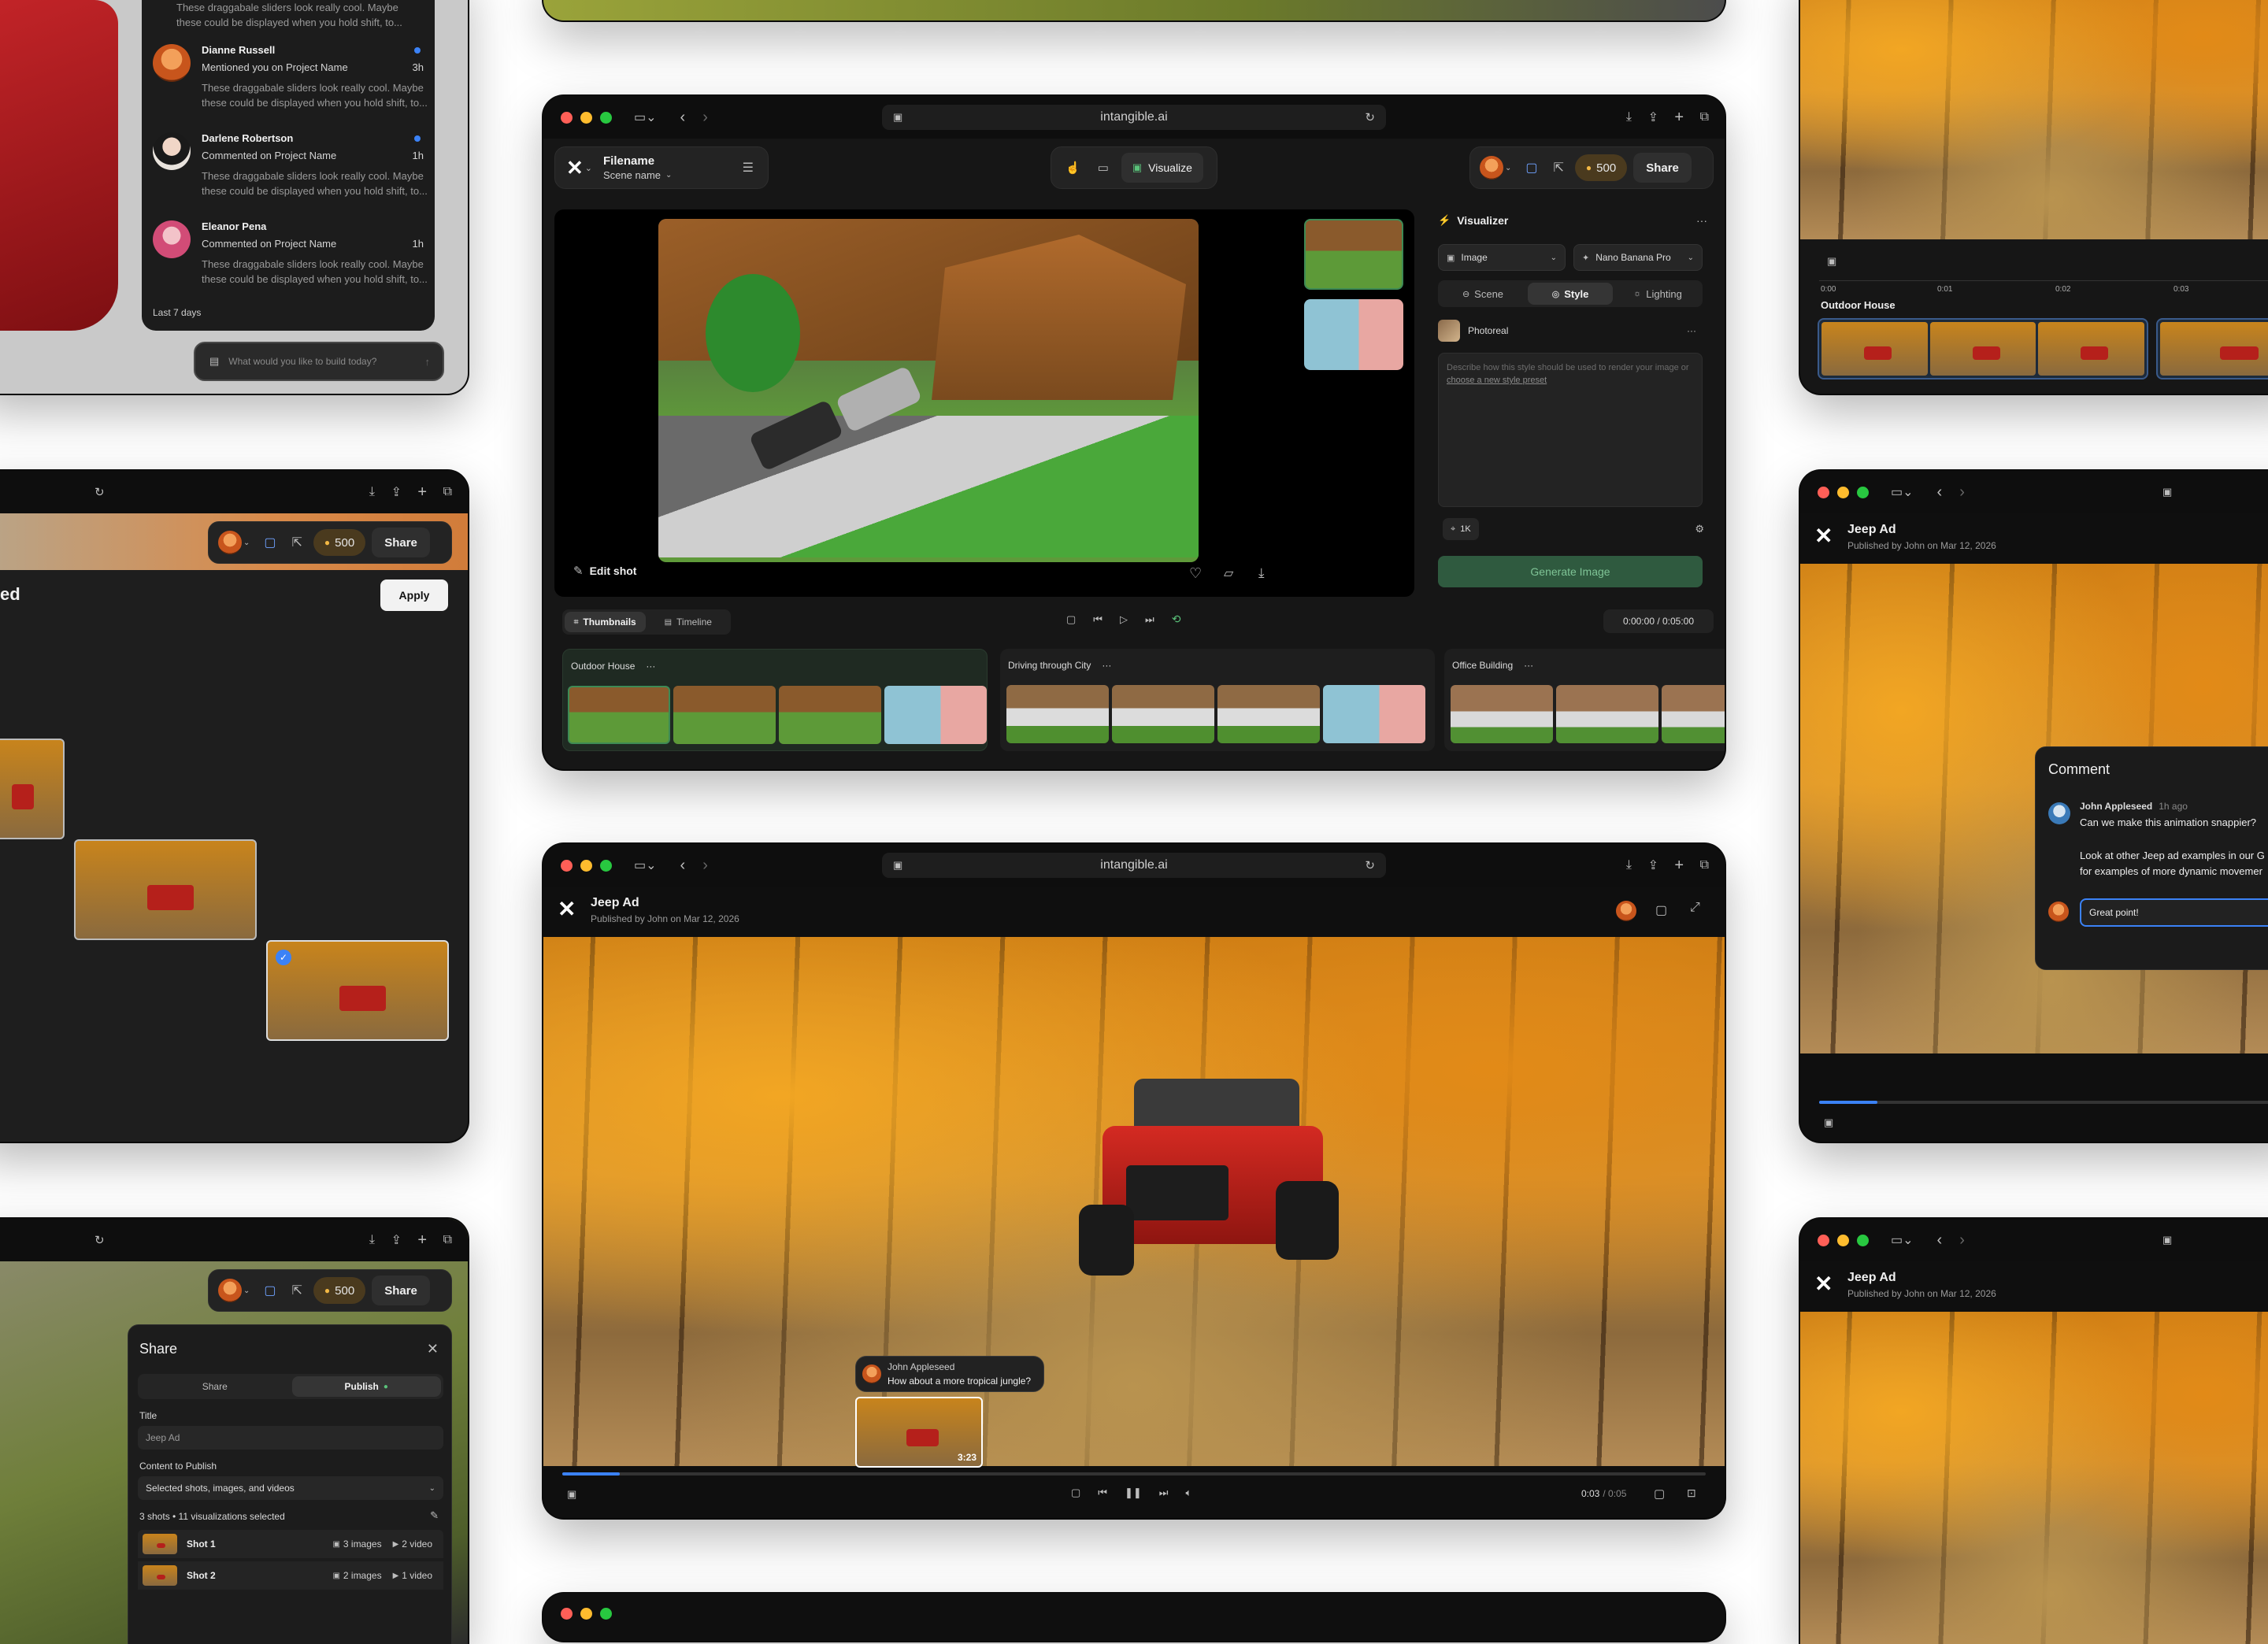  What do you see at coordinates (632, 175) in the screenshot?
I see `scene-name: Scene name` at bounding box center [632, 175].